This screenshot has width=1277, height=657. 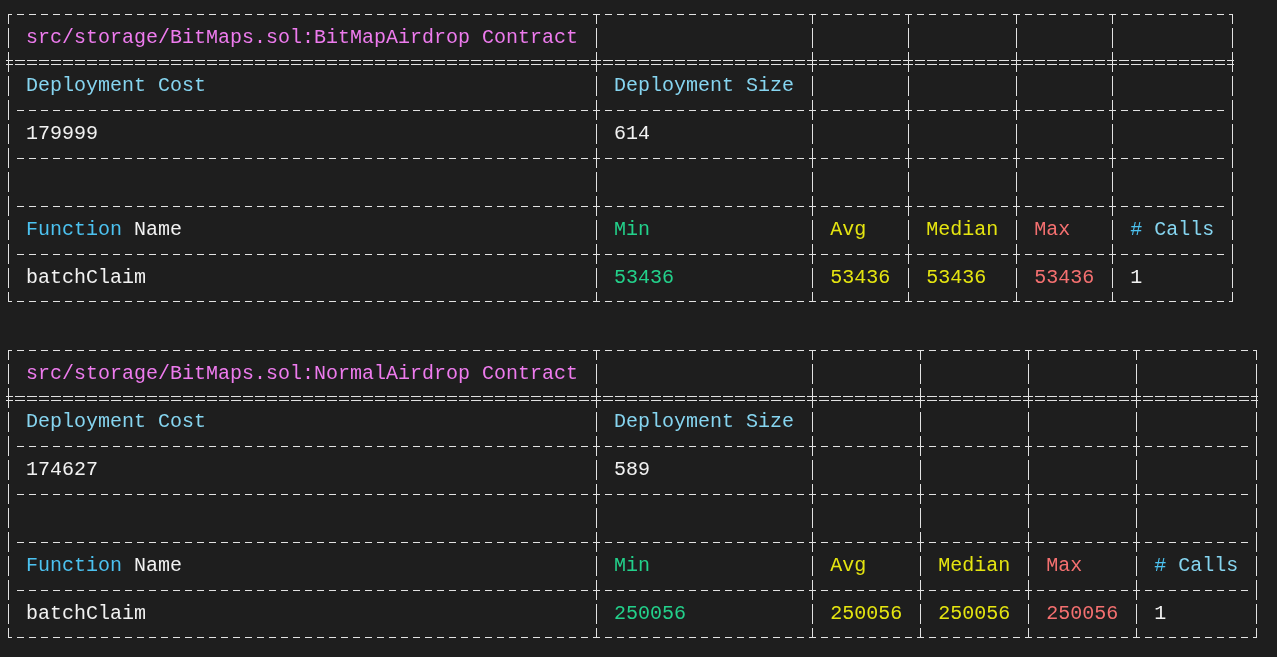 I want to click on table-cell: 174627, so click(x=62, y=470).